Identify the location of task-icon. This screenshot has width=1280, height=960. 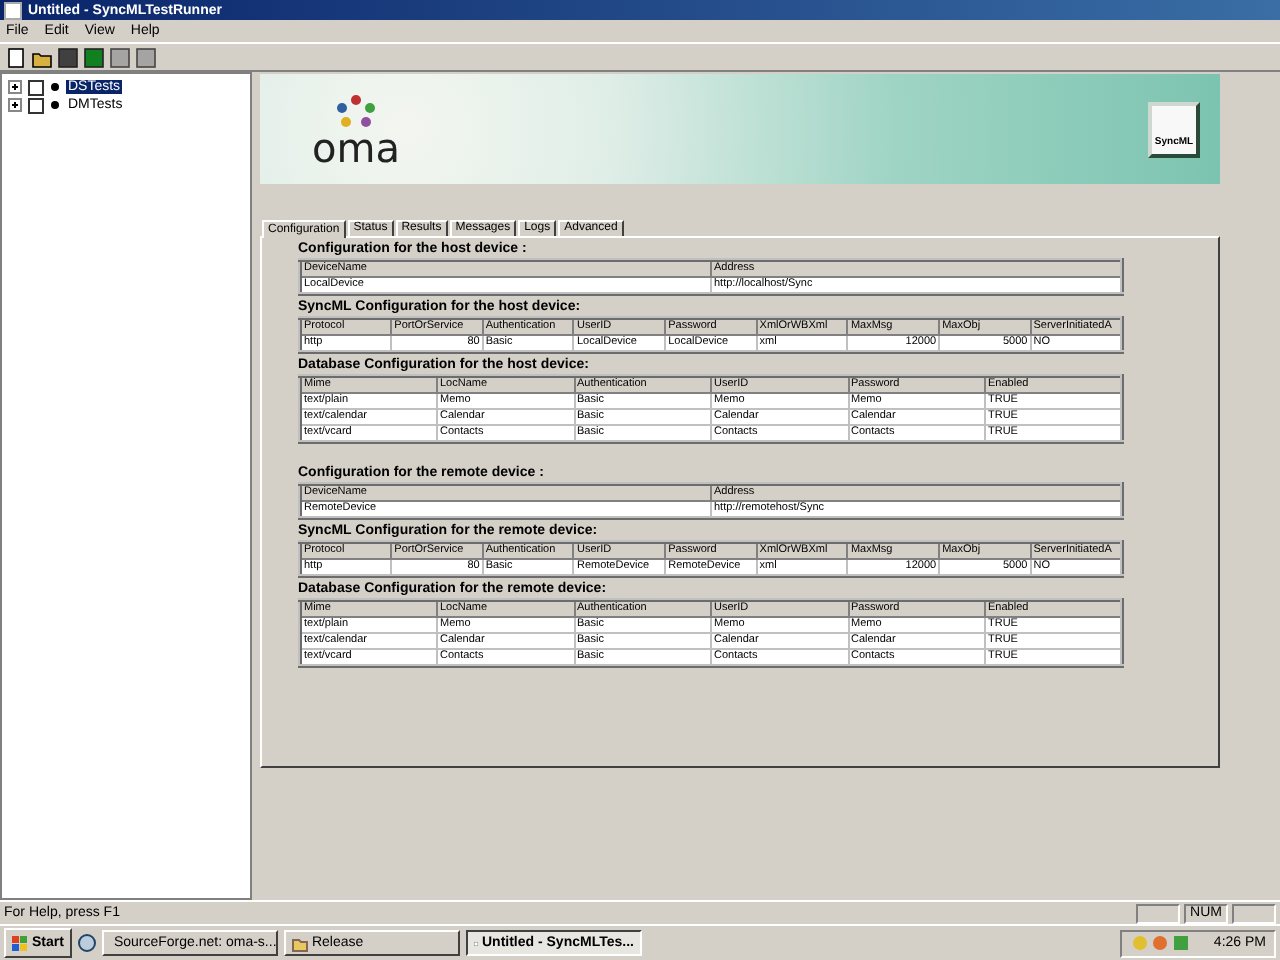
(299, 943).